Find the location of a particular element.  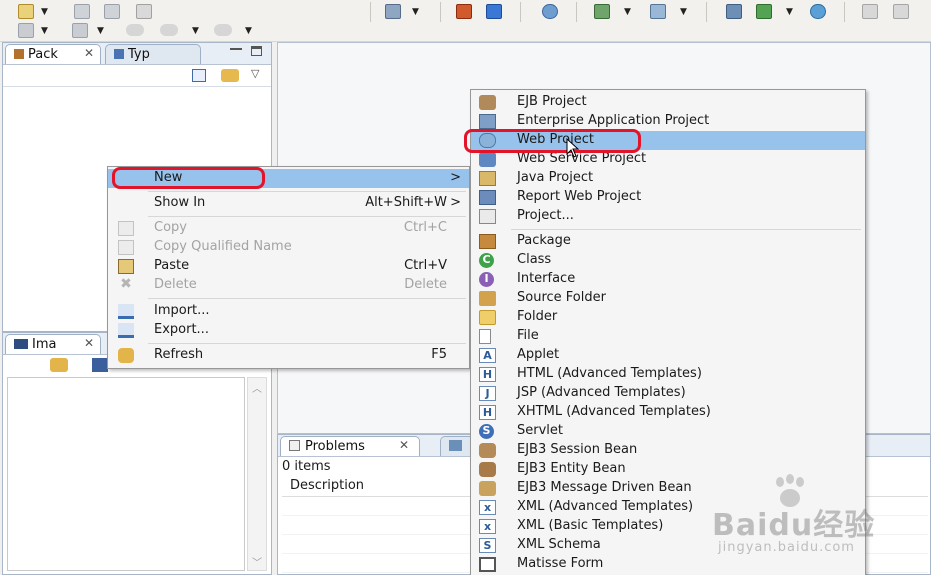

submenu-item-xhtml-advanced: H XHTML (Advanced Templates) is located at coordinates (668, 412).